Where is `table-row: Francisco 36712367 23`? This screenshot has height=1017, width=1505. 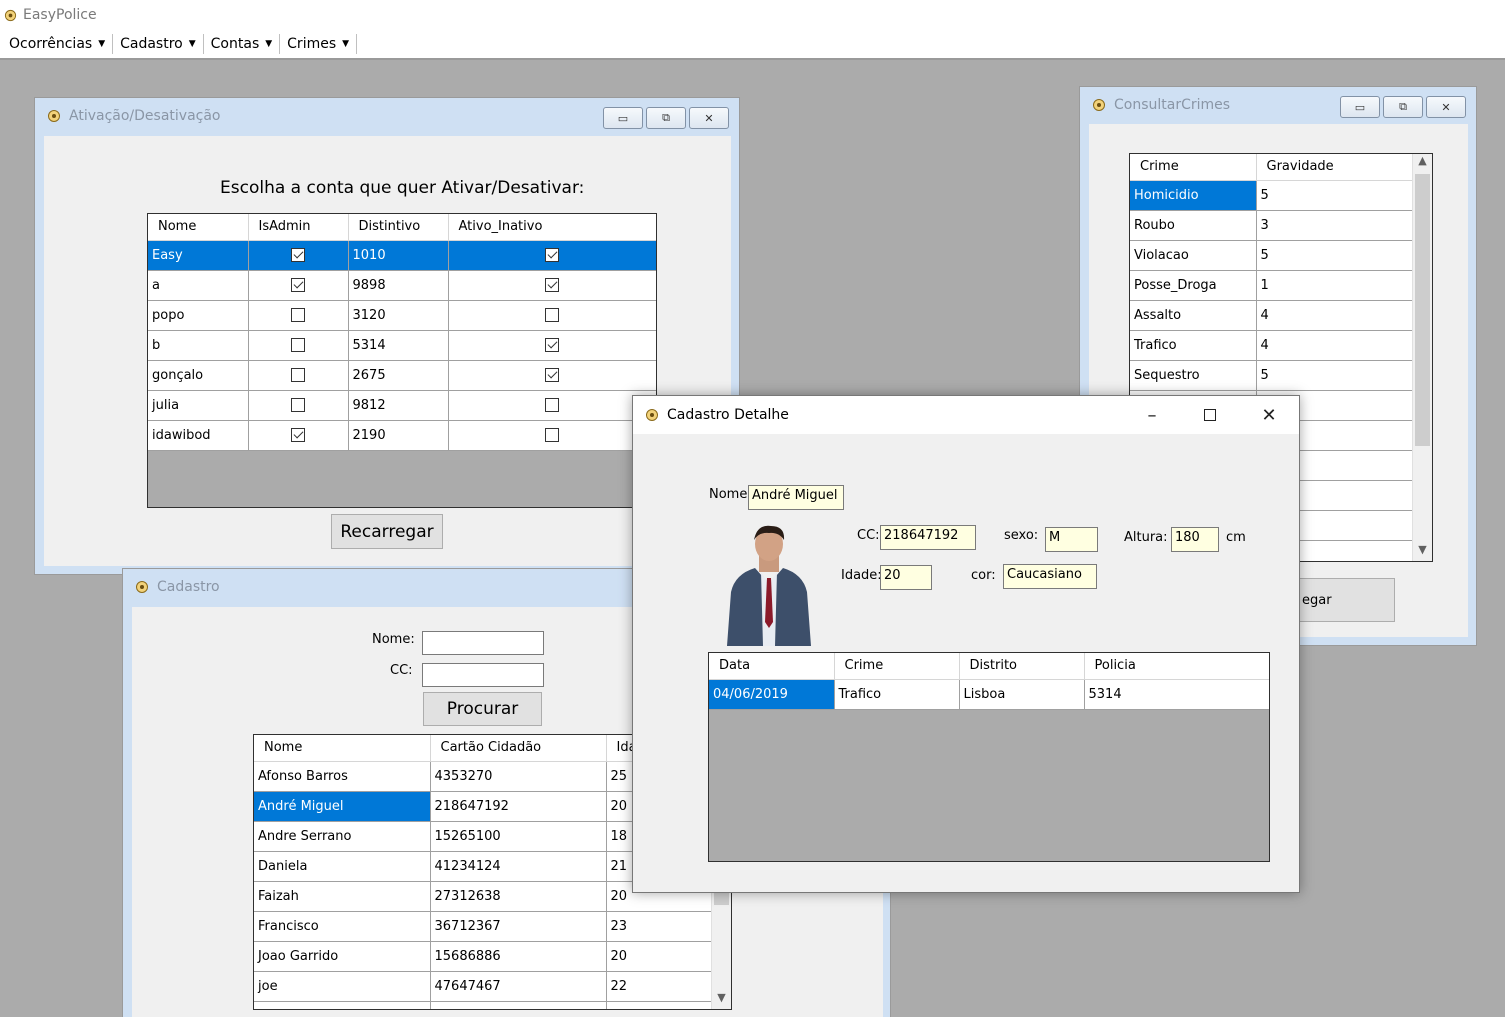 table-row: Francisco 36712367 23 is located at coordinates (483, 926).